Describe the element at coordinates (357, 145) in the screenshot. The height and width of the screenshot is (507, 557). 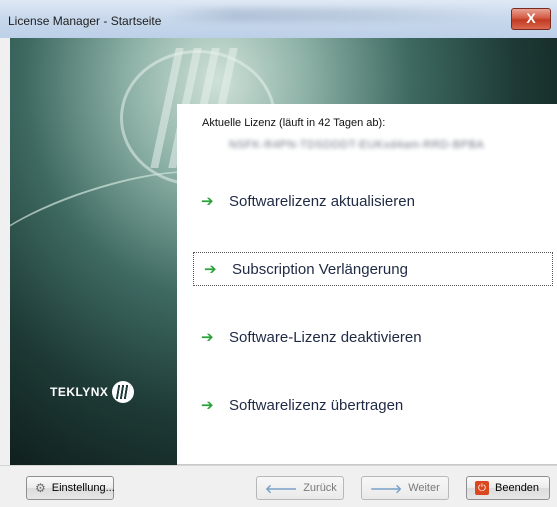
I see `license-key: NSFK-R4PN-TDSDDDT-EUKxd4am-RRD-BPBA` at that location.